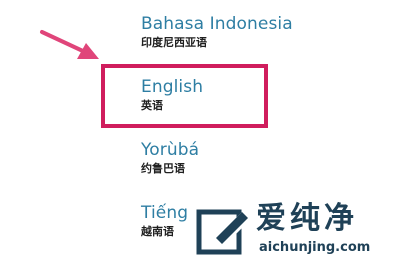  I want to click on language-native-name: 越南语, so click(157, 231).